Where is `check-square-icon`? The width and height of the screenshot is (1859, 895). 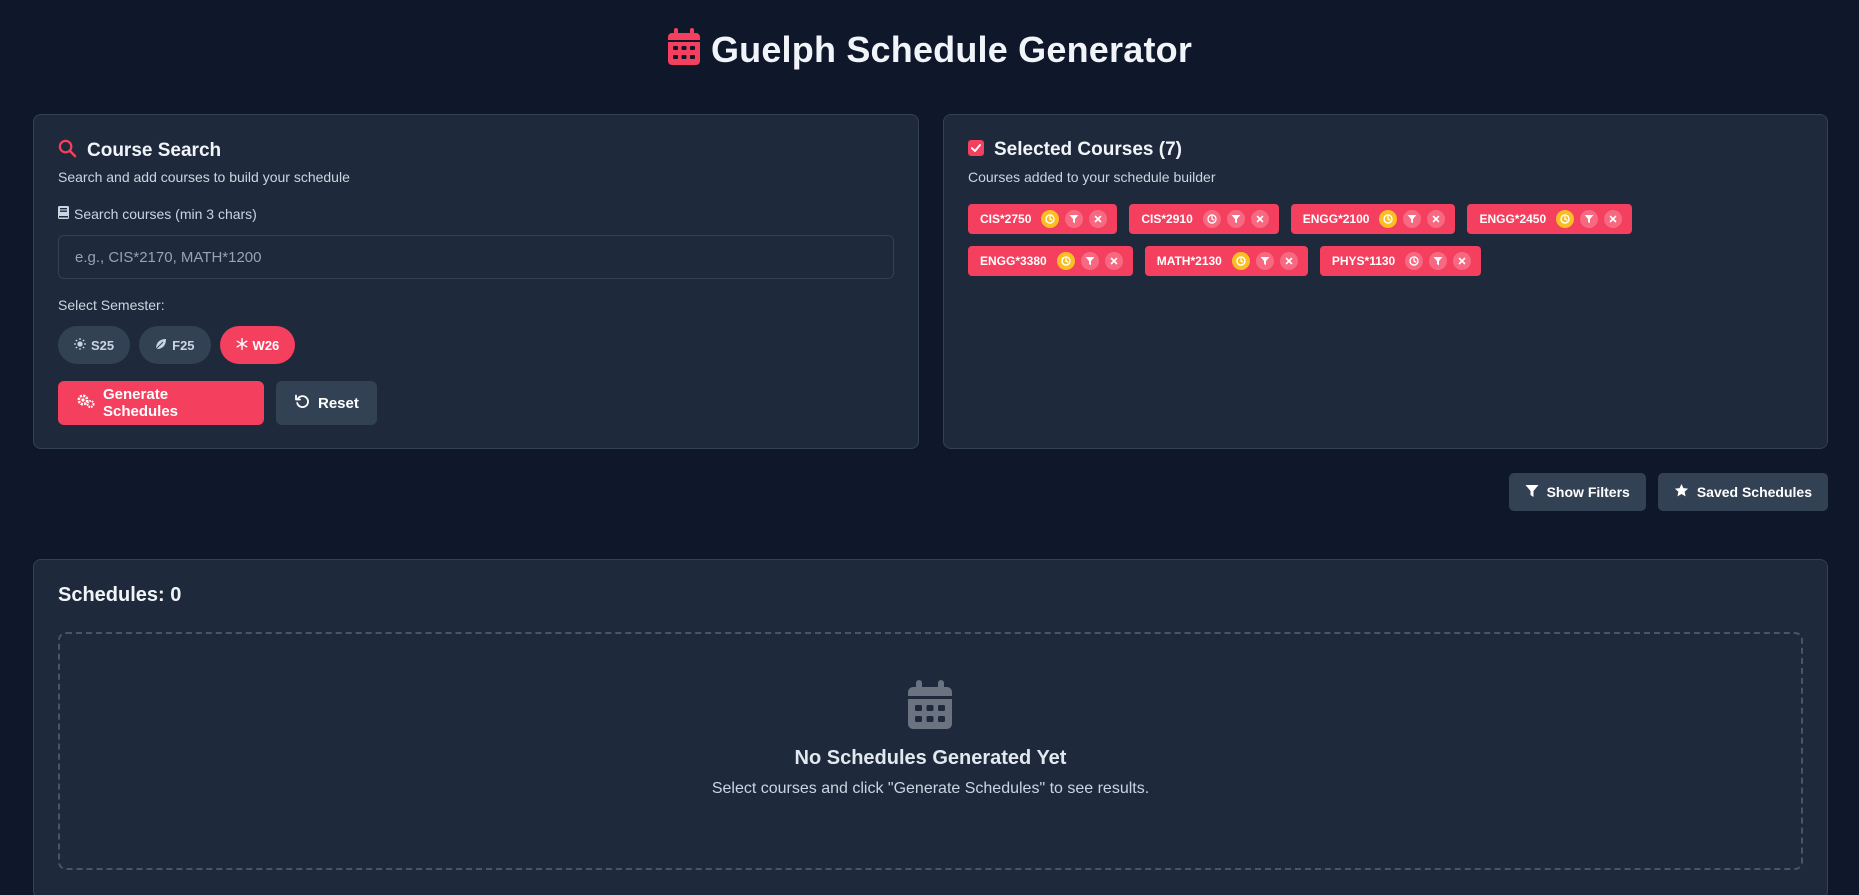 check-square-icon is located at coordinates (976, 150).